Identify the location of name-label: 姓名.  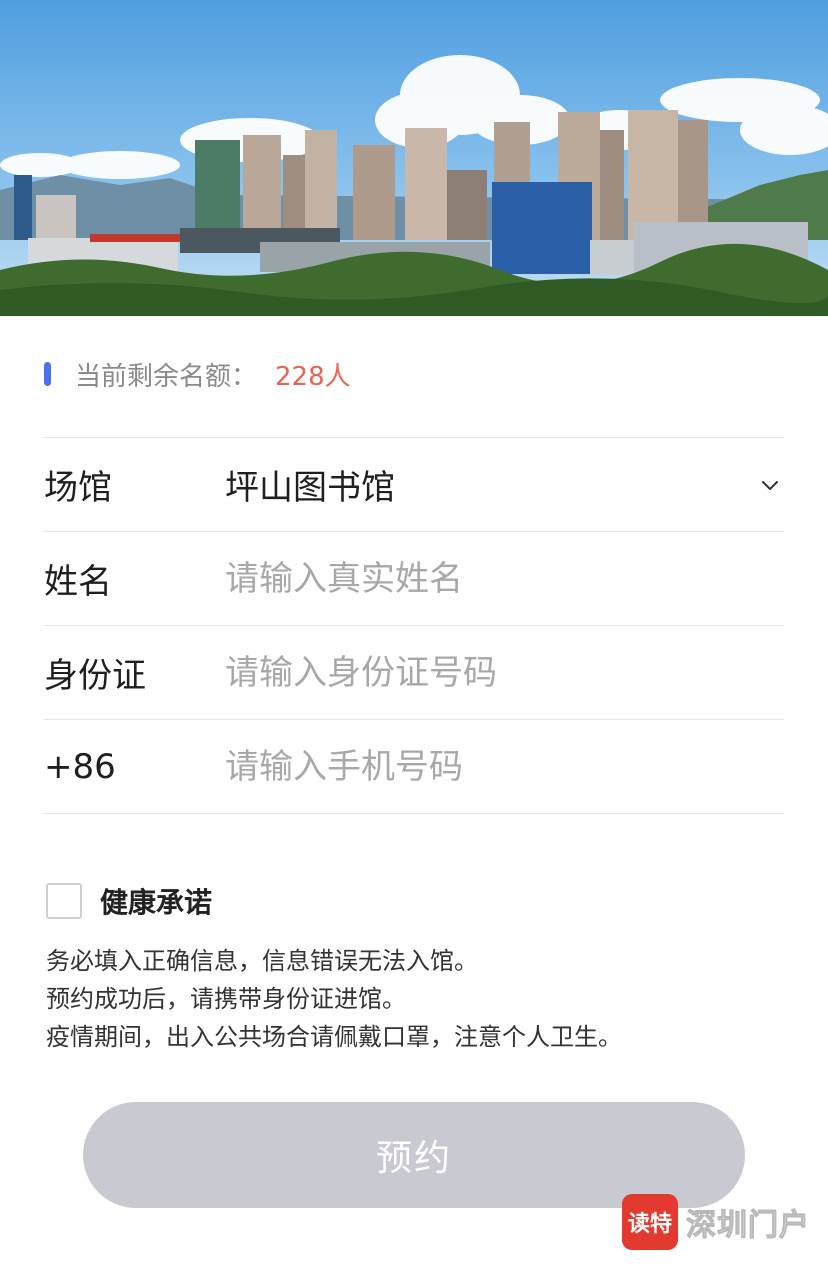
(78, 582).